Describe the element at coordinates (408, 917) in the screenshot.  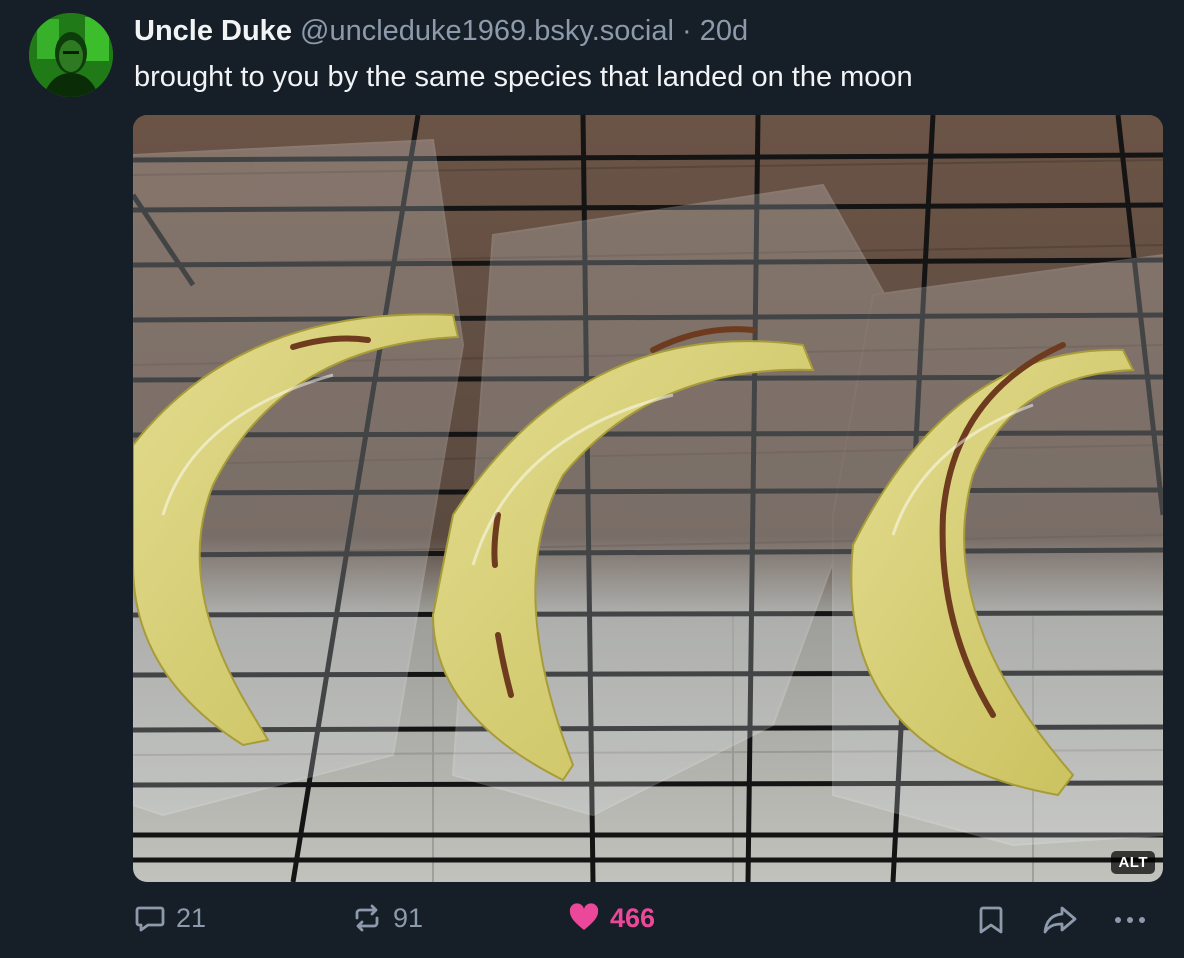
I see `repost-count: 91` at that location.